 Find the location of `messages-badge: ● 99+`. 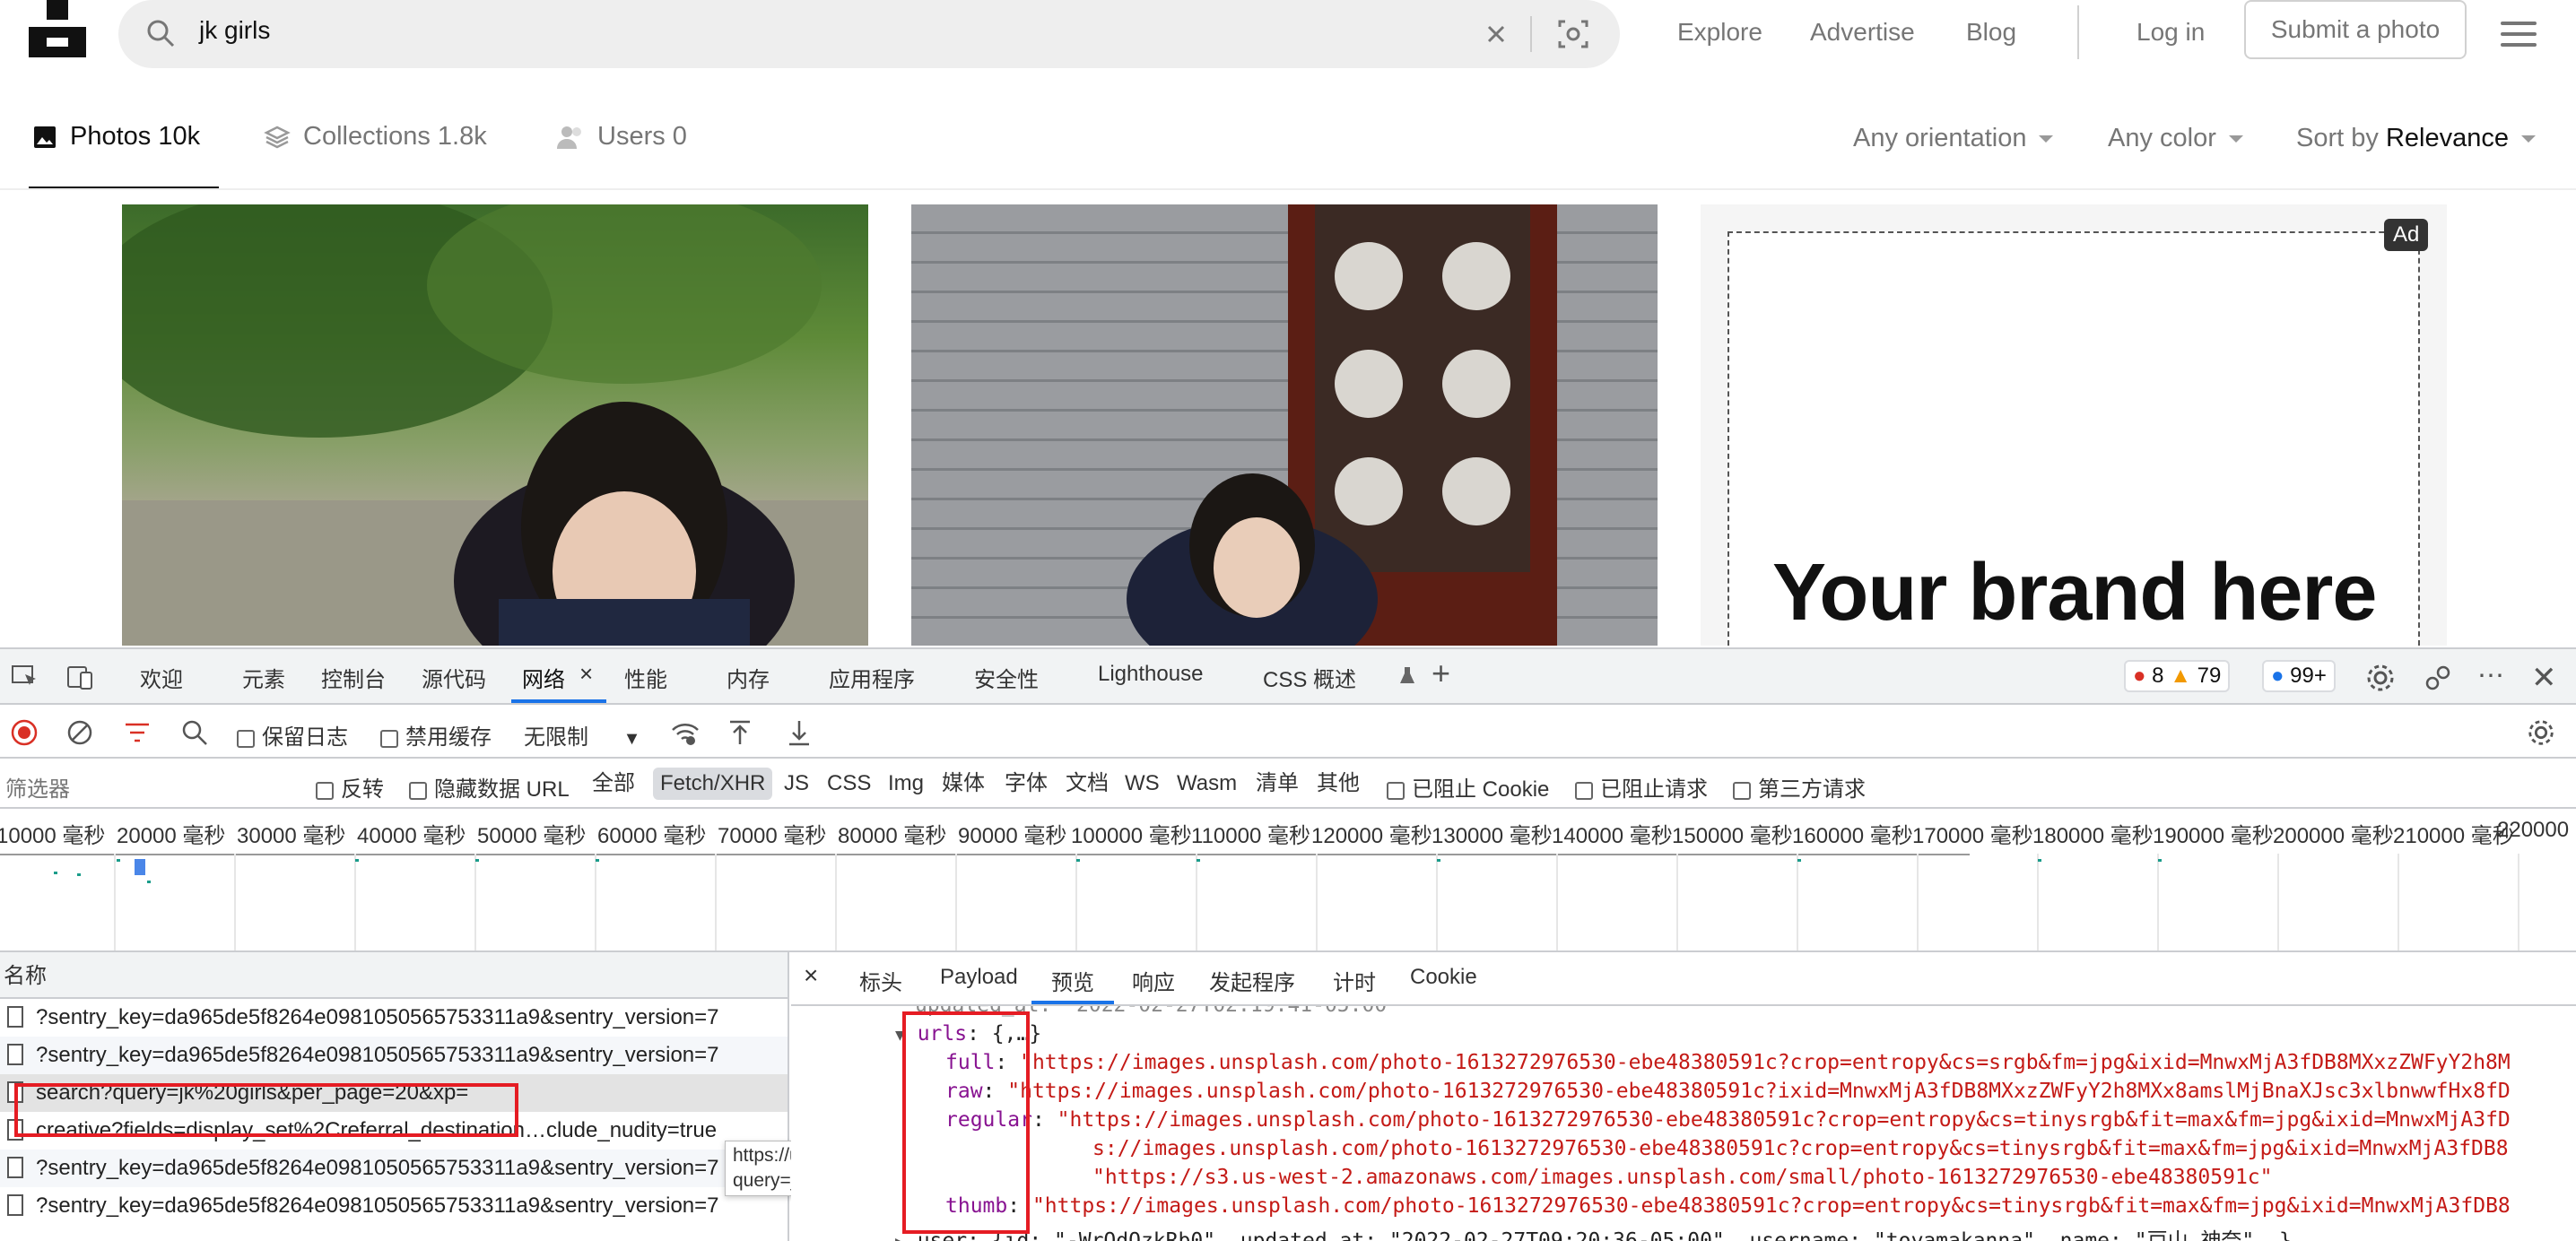

messages-badge: ● 99+ is located at coordinates (2299, 676).